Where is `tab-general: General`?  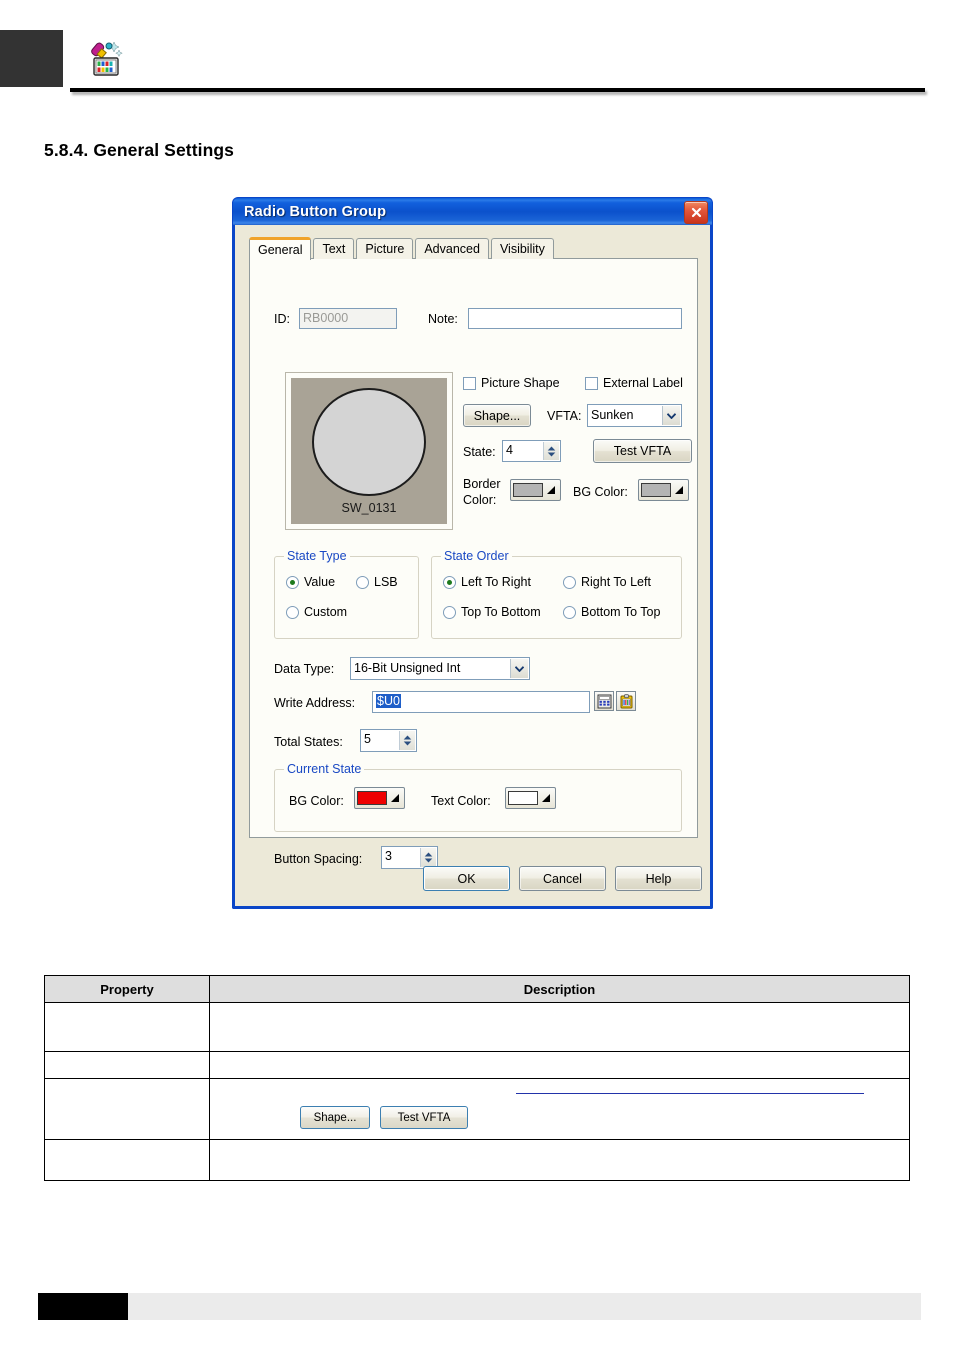 tab-general: General is located at coordinates (280, 248).